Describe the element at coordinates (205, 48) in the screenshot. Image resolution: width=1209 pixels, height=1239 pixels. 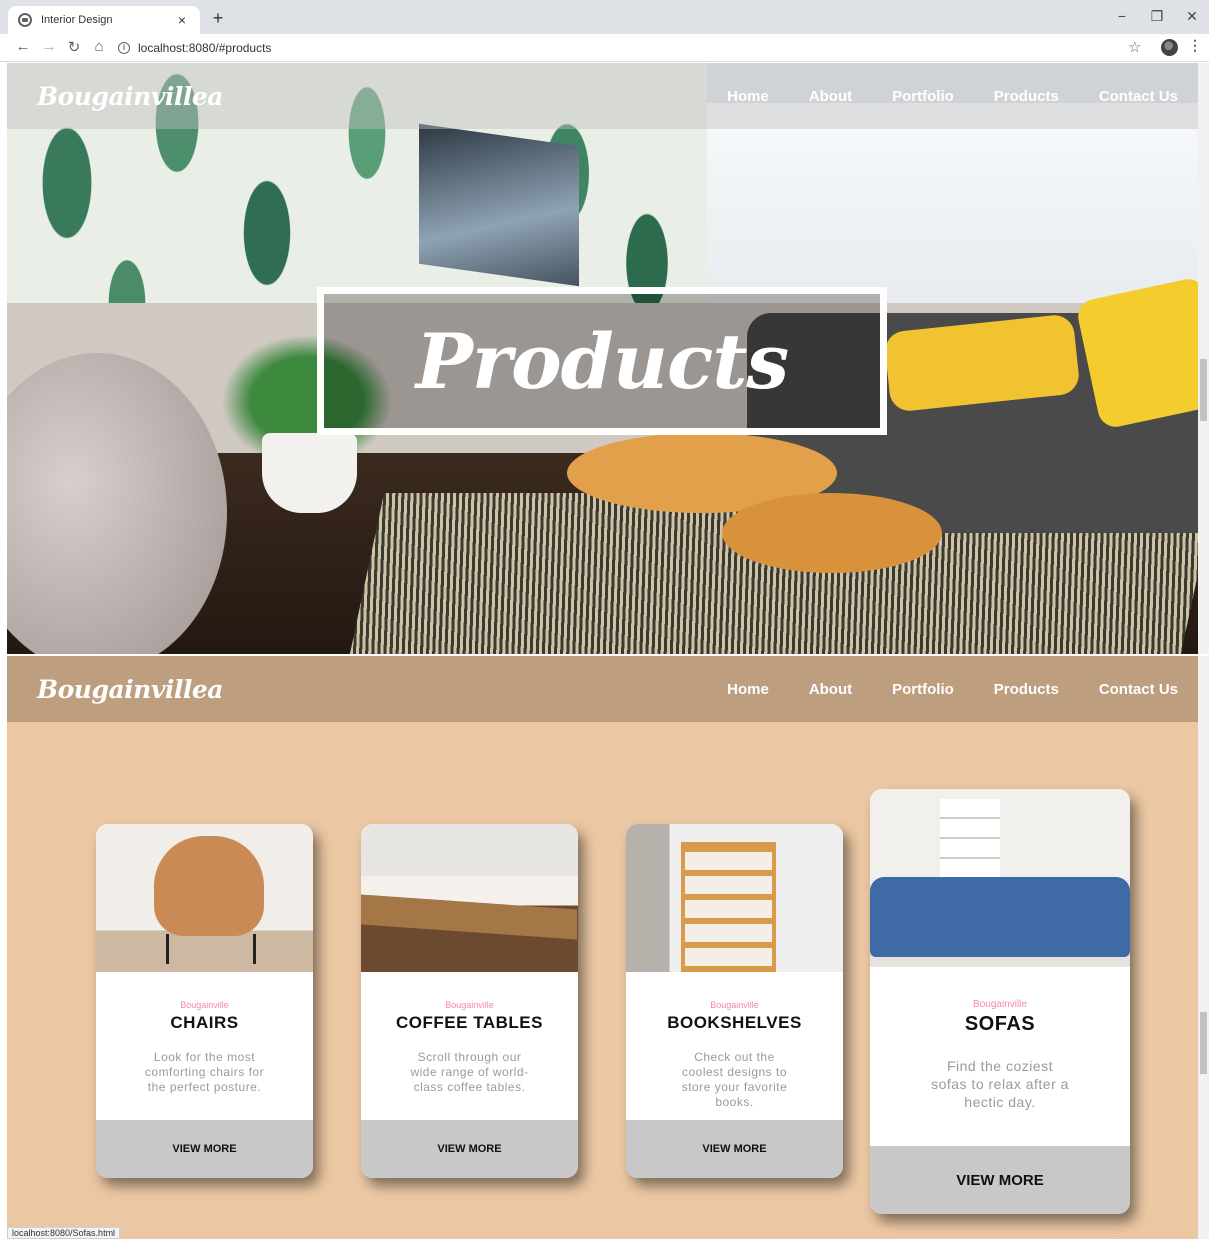
I see `address-url: localhost:8080/#products` at that location.